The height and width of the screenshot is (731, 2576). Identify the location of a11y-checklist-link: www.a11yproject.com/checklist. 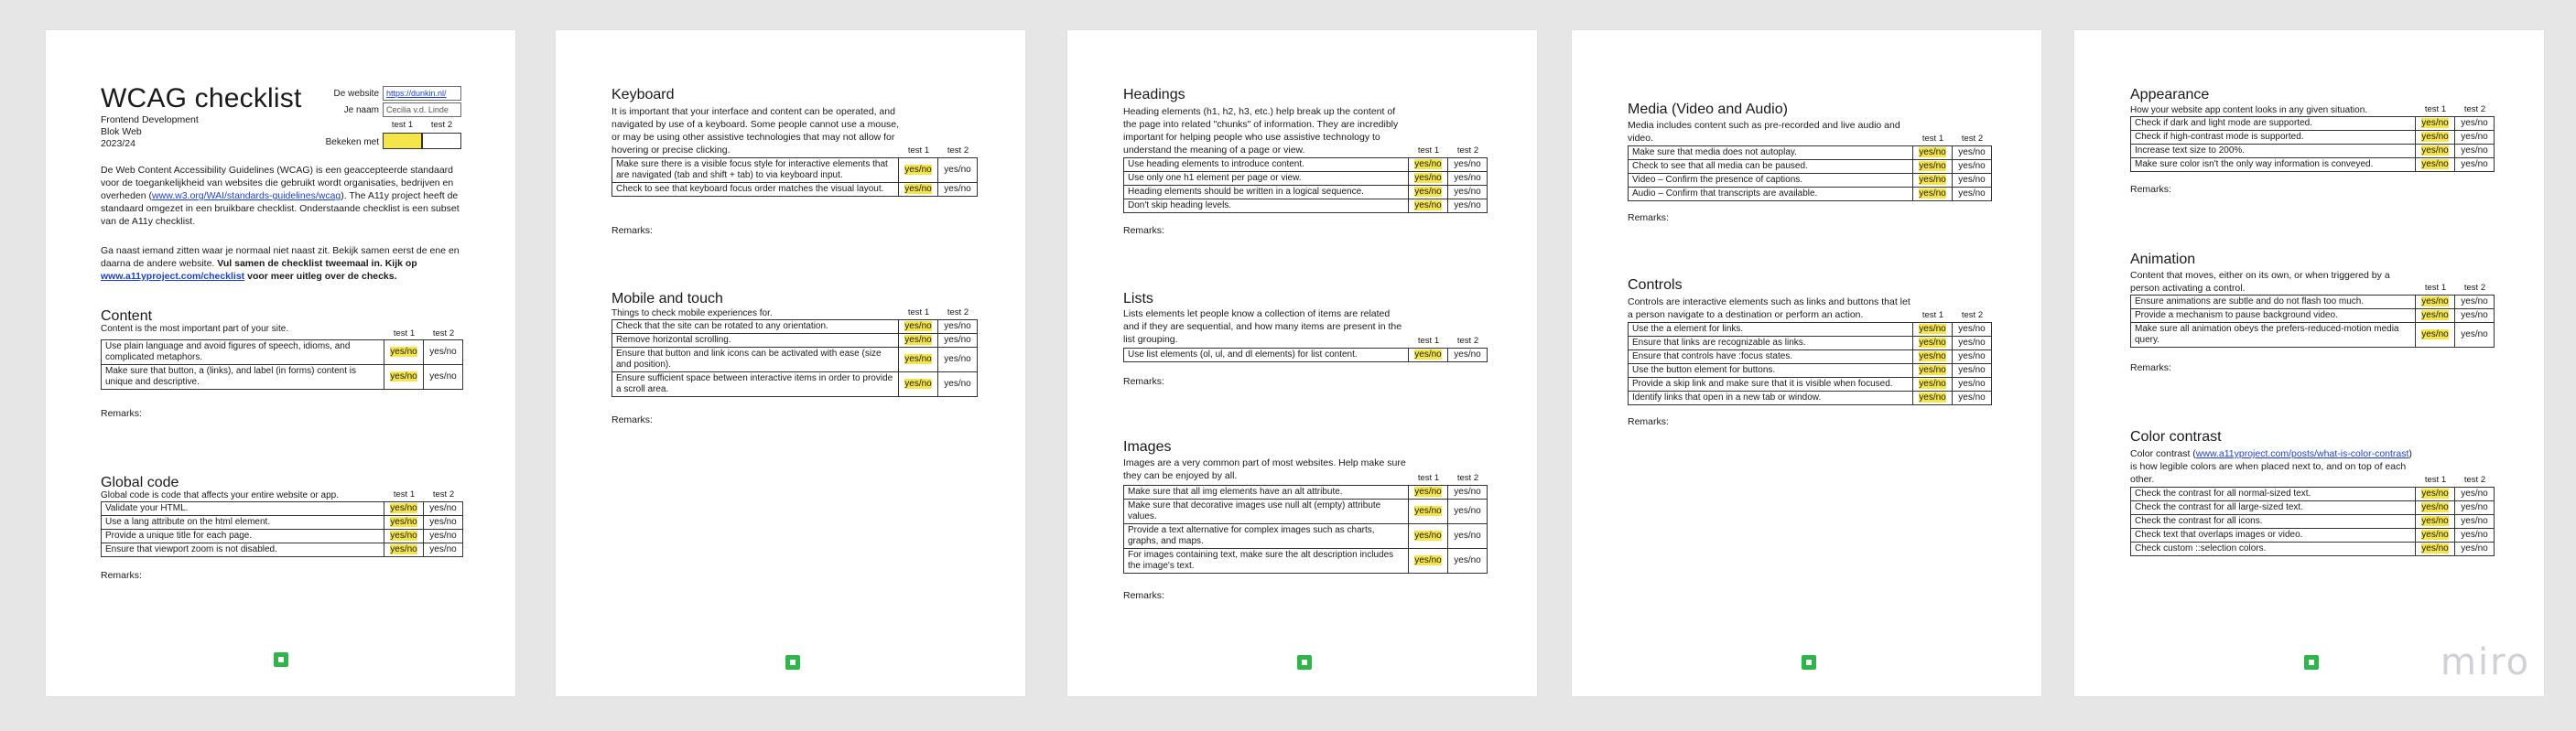
(172, 276).